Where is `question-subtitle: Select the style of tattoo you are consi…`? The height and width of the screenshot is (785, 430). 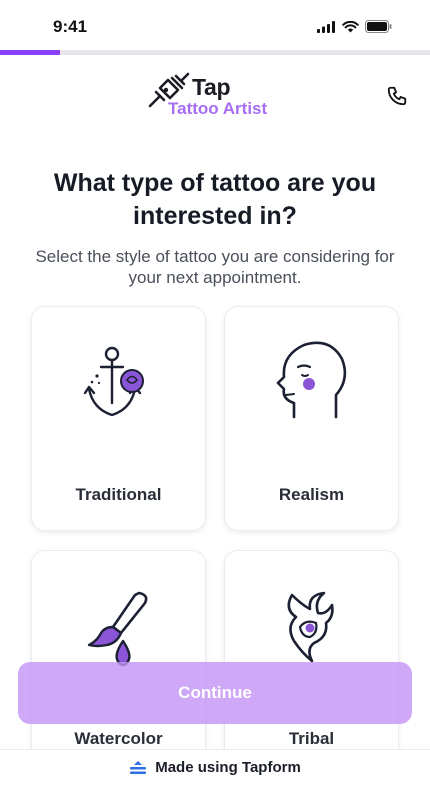 question-subtitle: Select the style of tattoo you are consi… is located at coordinates (215, 267).